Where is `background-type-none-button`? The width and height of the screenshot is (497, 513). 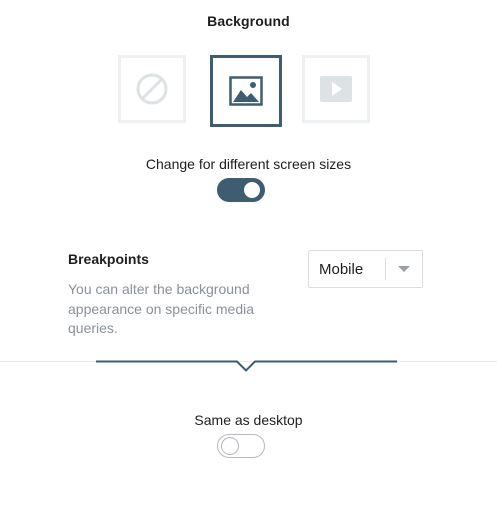
background-type-none-button is located at coordinates (152, 89).